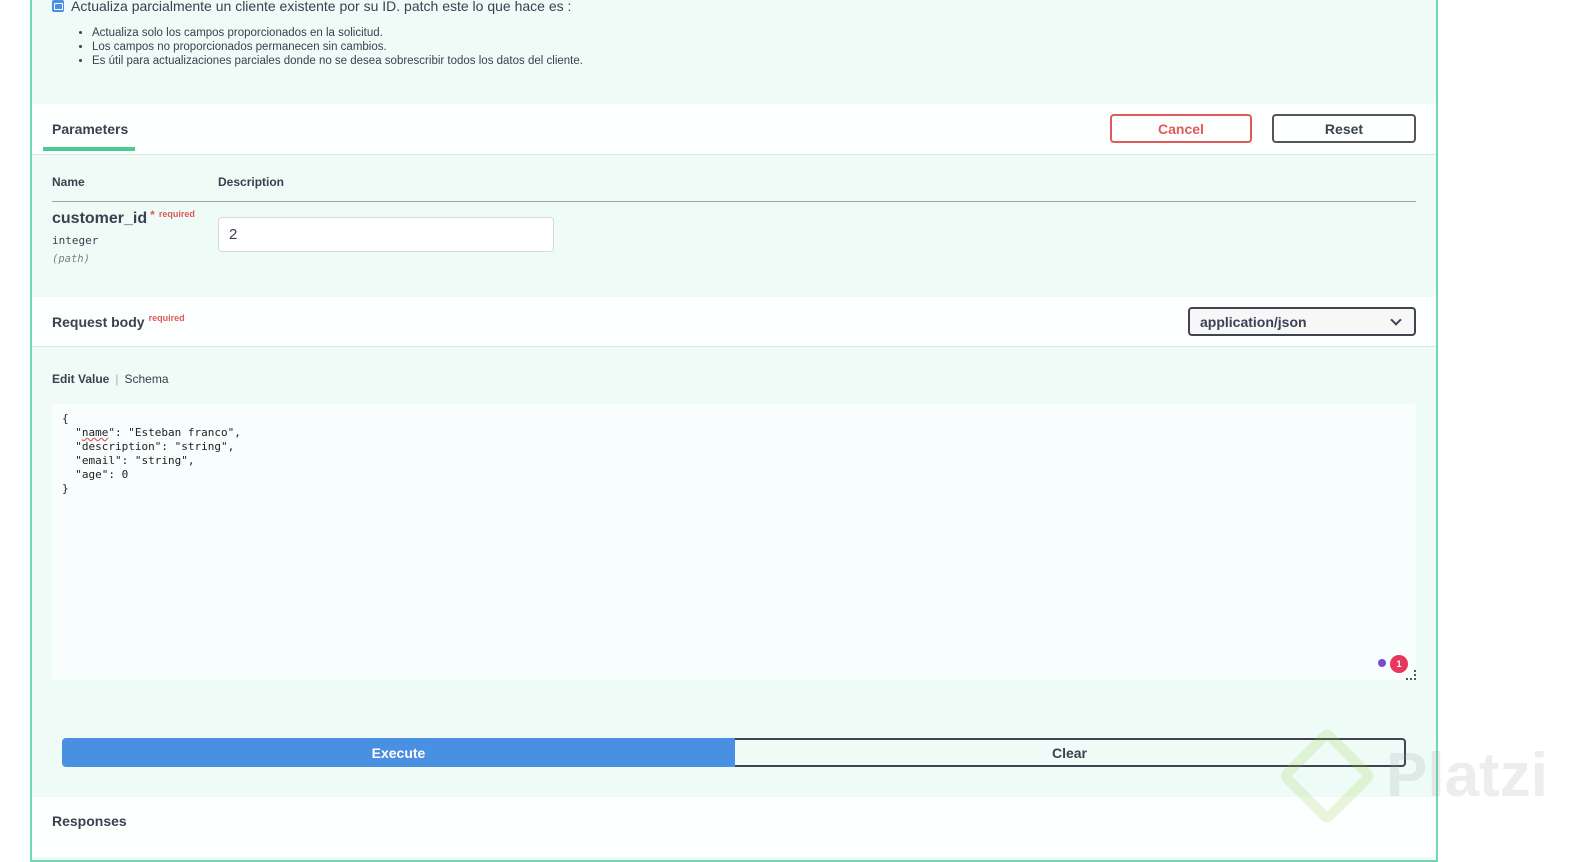  Describe the element at coordinates (1382, 663) in the screenshot. I see `extension-dot-icon` at that location.